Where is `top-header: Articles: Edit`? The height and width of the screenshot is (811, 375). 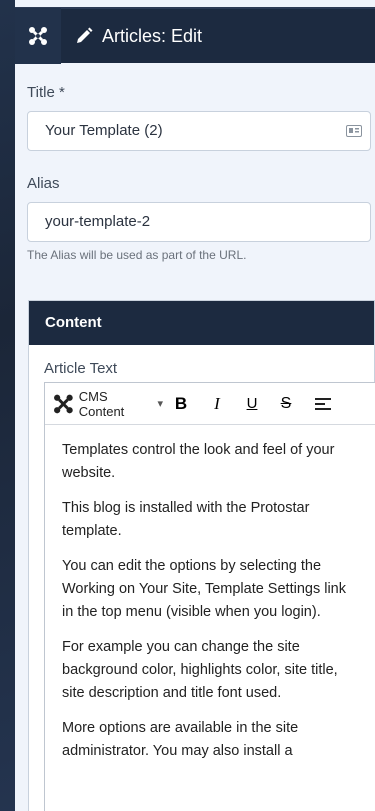
top-header: Articles: Edit is located at coordinates (195, 35).